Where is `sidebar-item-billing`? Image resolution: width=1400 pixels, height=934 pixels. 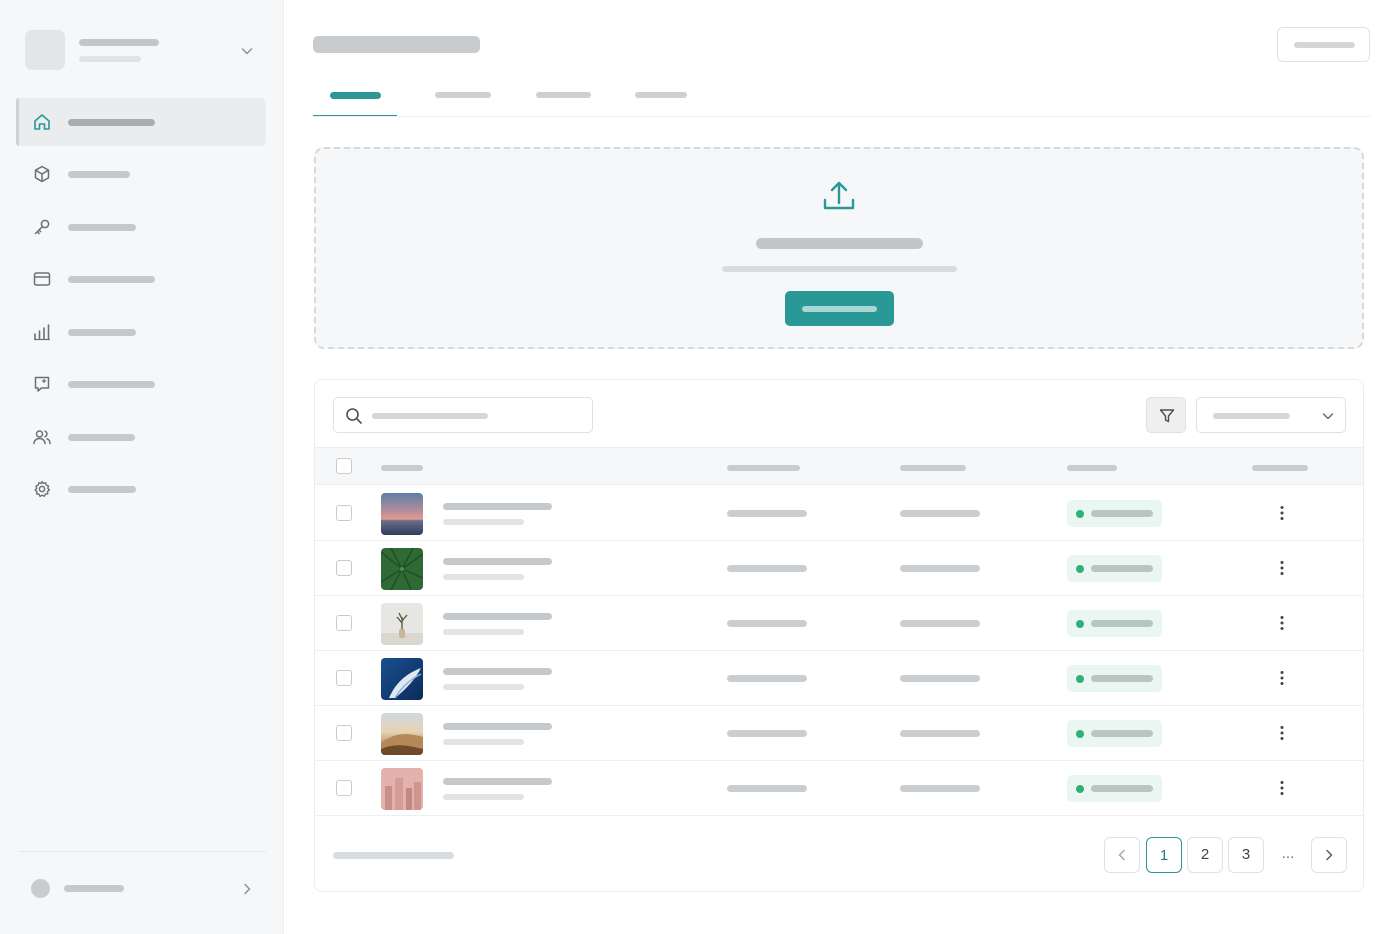 sidebar-item-billing is located at coordinates (141, 279).